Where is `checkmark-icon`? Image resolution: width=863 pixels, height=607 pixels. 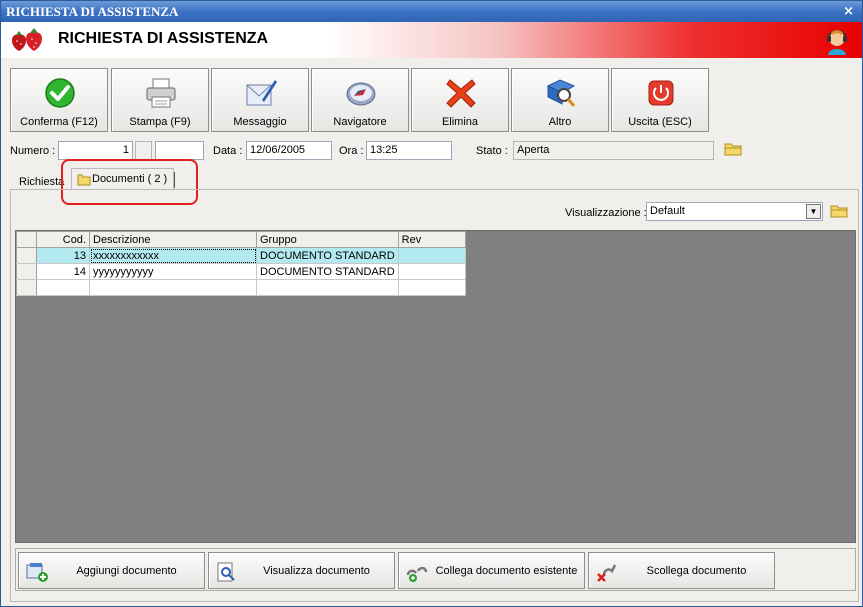 checkmark-icon is located at coordinates (60, 93).